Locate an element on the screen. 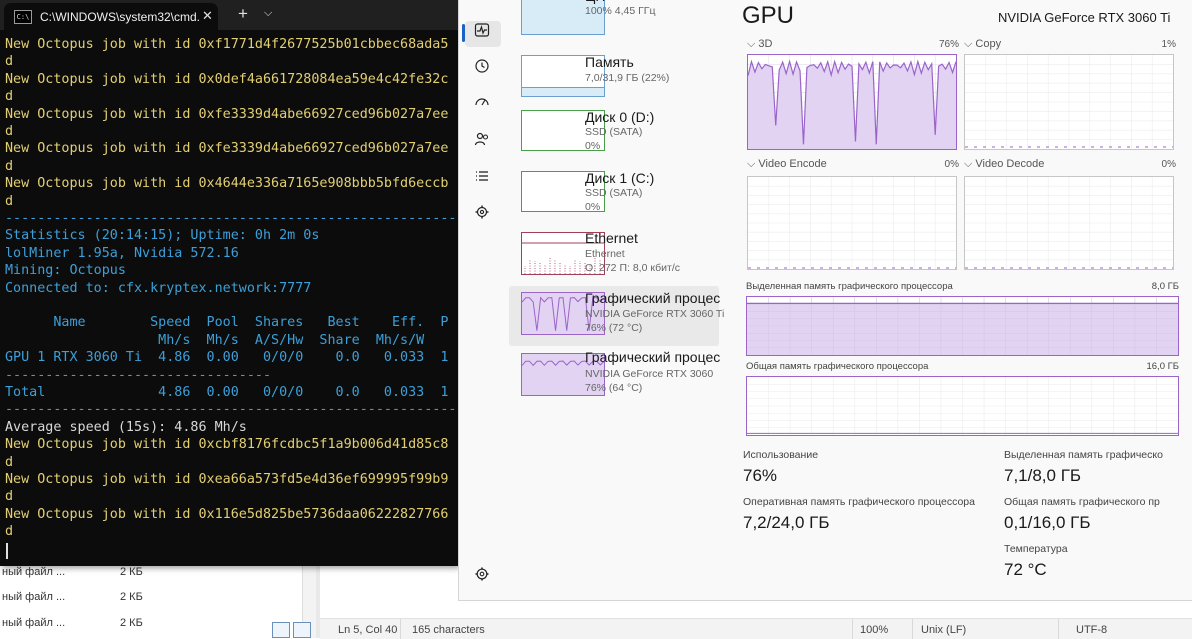 This screenshot has width=1192, height=639. device-item-cpu: ЦП 100% 4,45 ГГц is located at coordinates (614, 23).